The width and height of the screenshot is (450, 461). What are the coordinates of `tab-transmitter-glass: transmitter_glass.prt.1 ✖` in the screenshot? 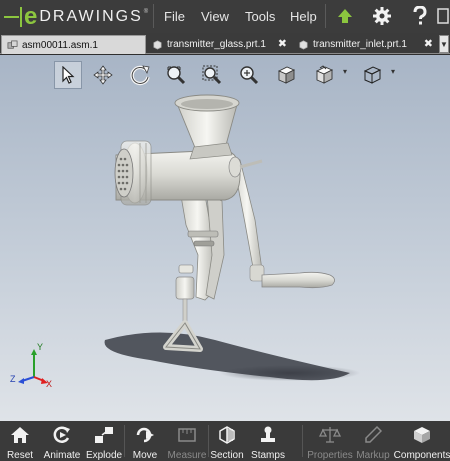 It's located at (219, 44).